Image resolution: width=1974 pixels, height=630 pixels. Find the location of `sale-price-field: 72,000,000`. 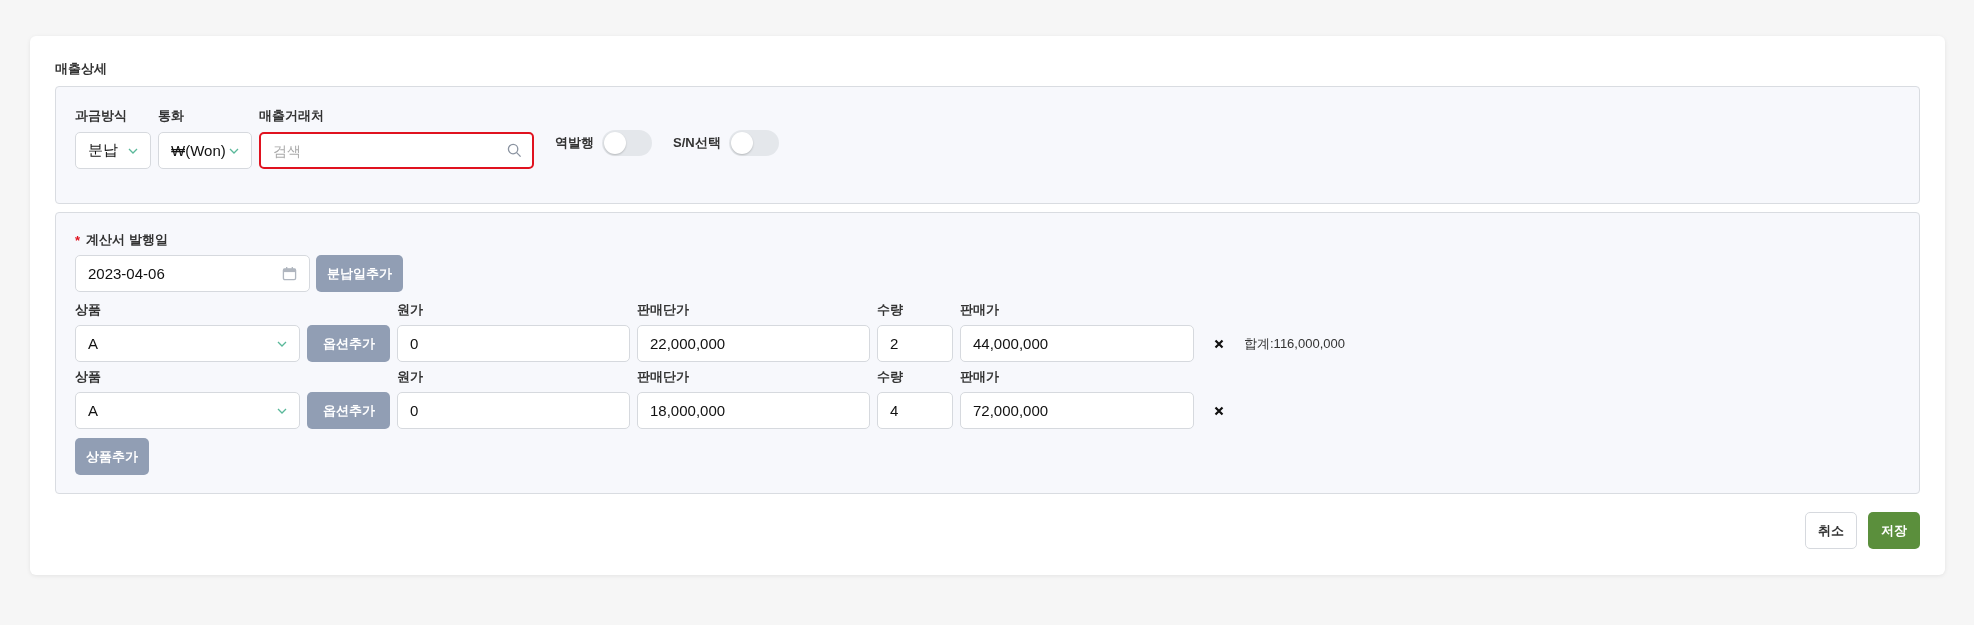

sale-price-field: 72,000,000 is located at coordinates (1077, 410).